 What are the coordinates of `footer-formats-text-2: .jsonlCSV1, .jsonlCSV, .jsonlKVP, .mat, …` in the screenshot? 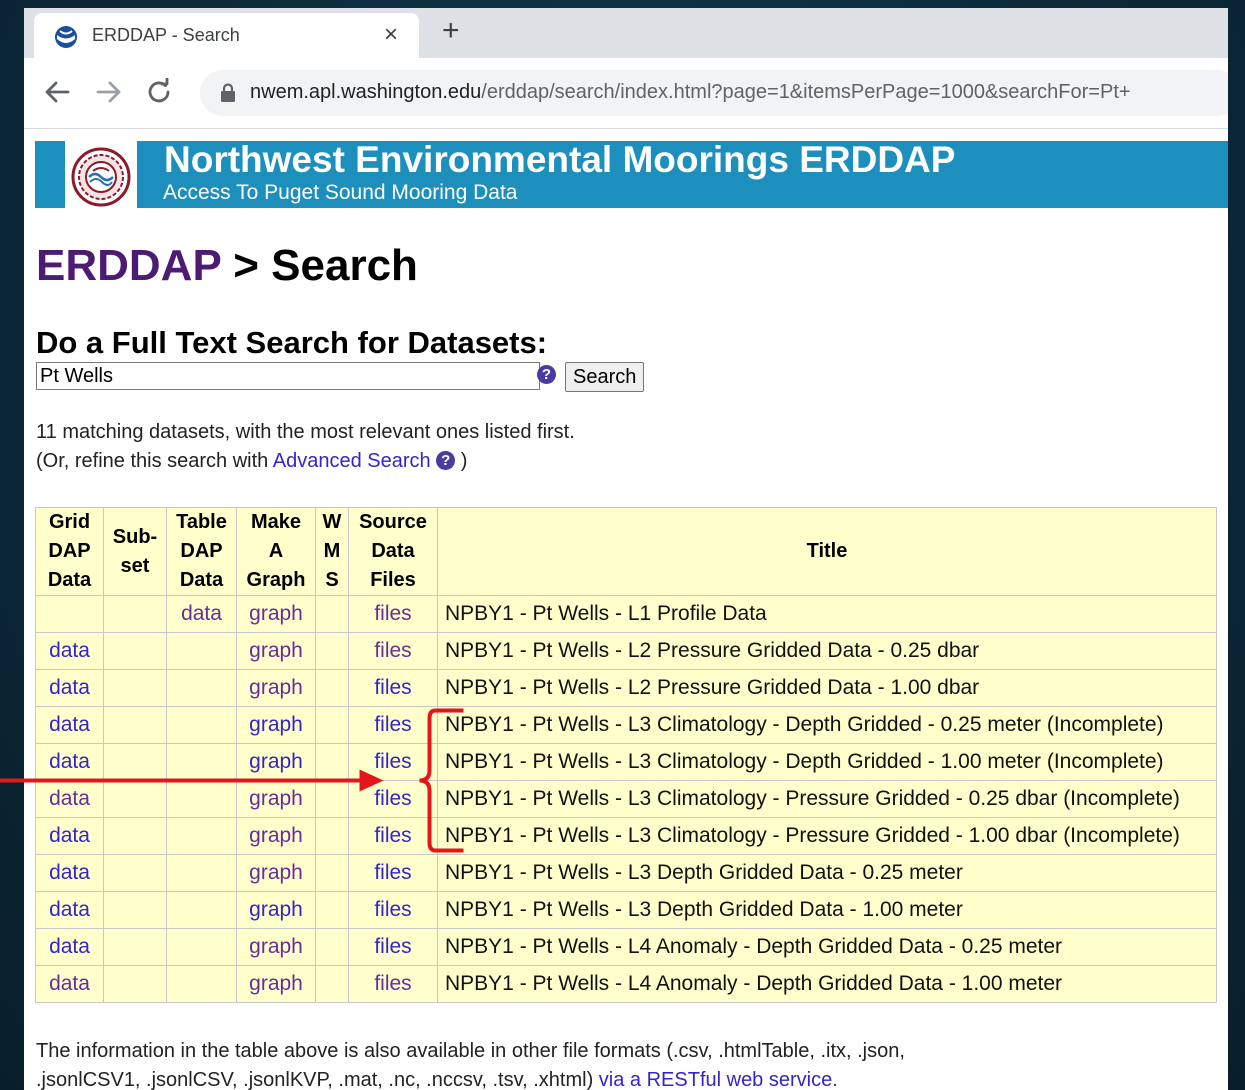 It's located at (317, 1079).